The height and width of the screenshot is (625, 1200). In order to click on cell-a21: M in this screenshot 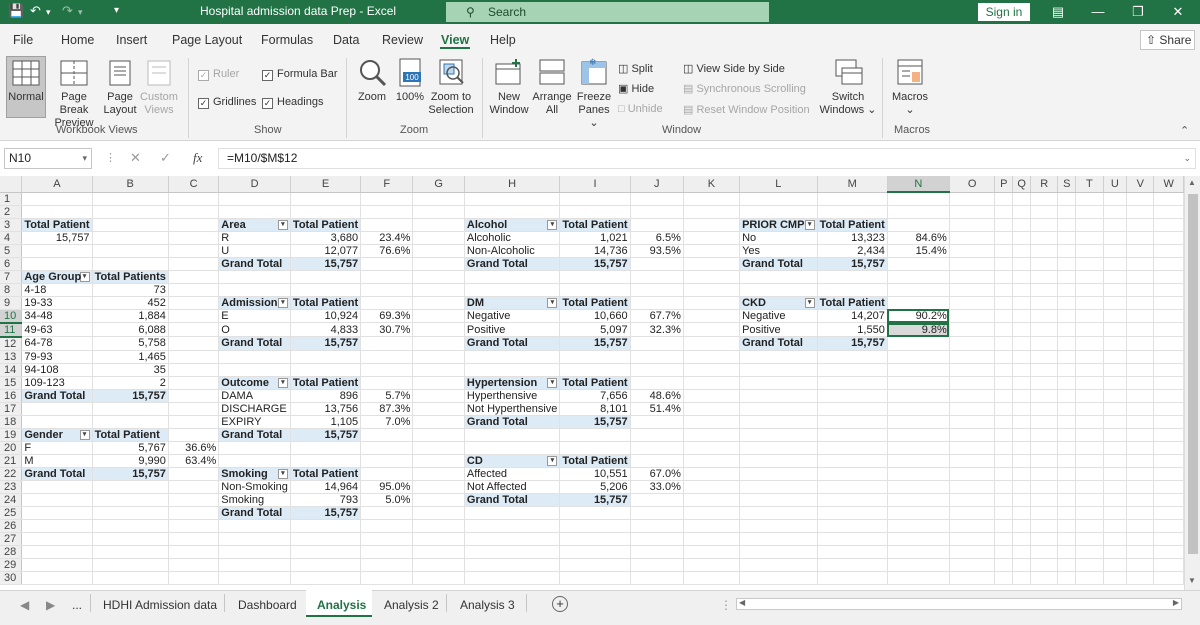, I will do `click(57, 461)`.